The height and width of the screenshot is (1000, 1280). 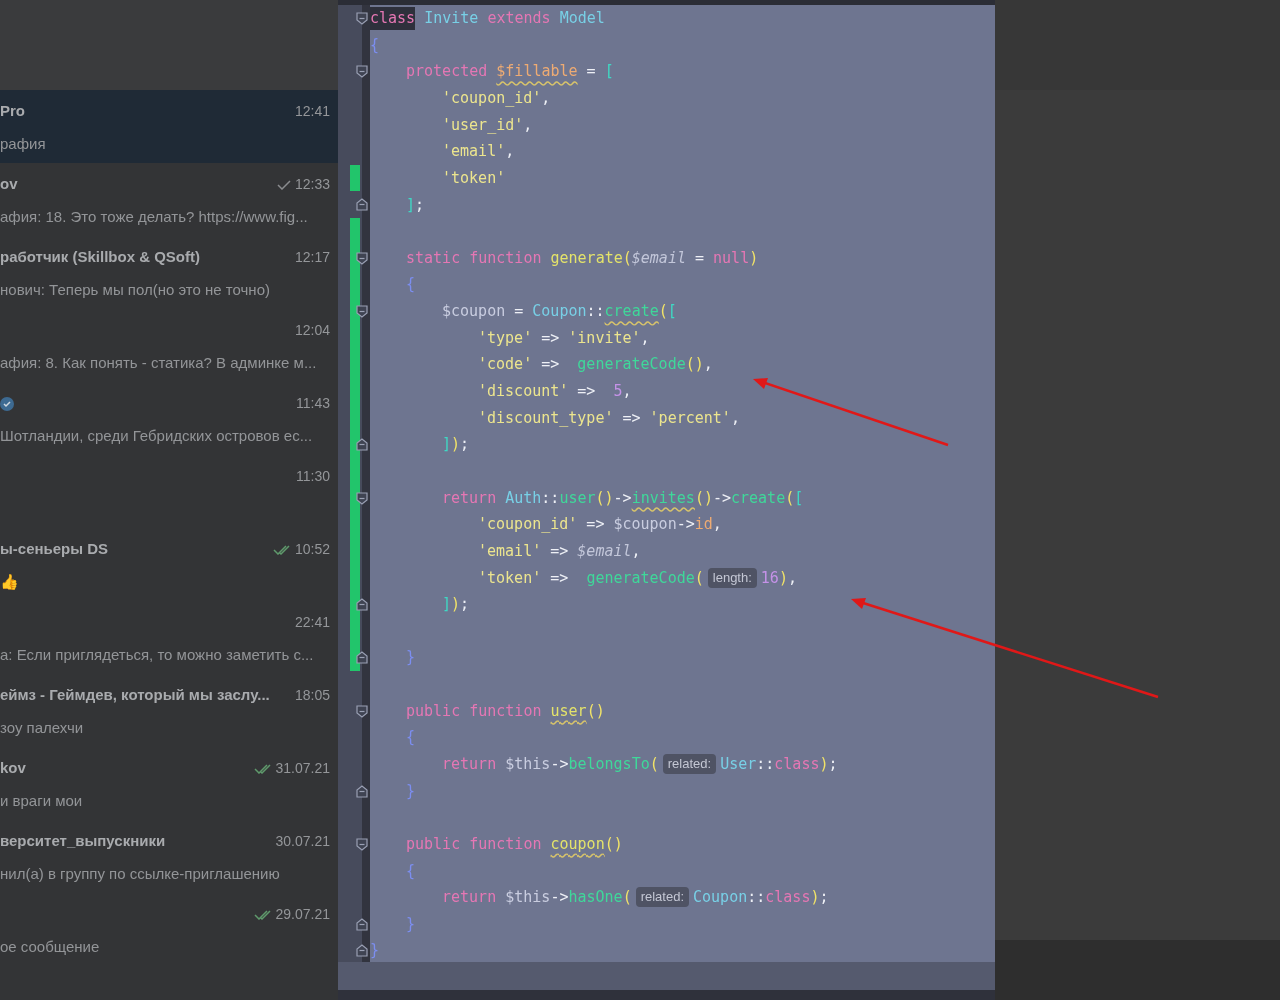 I want to click on chat-preview: зоу палехчи, so click(x=42, y=727).